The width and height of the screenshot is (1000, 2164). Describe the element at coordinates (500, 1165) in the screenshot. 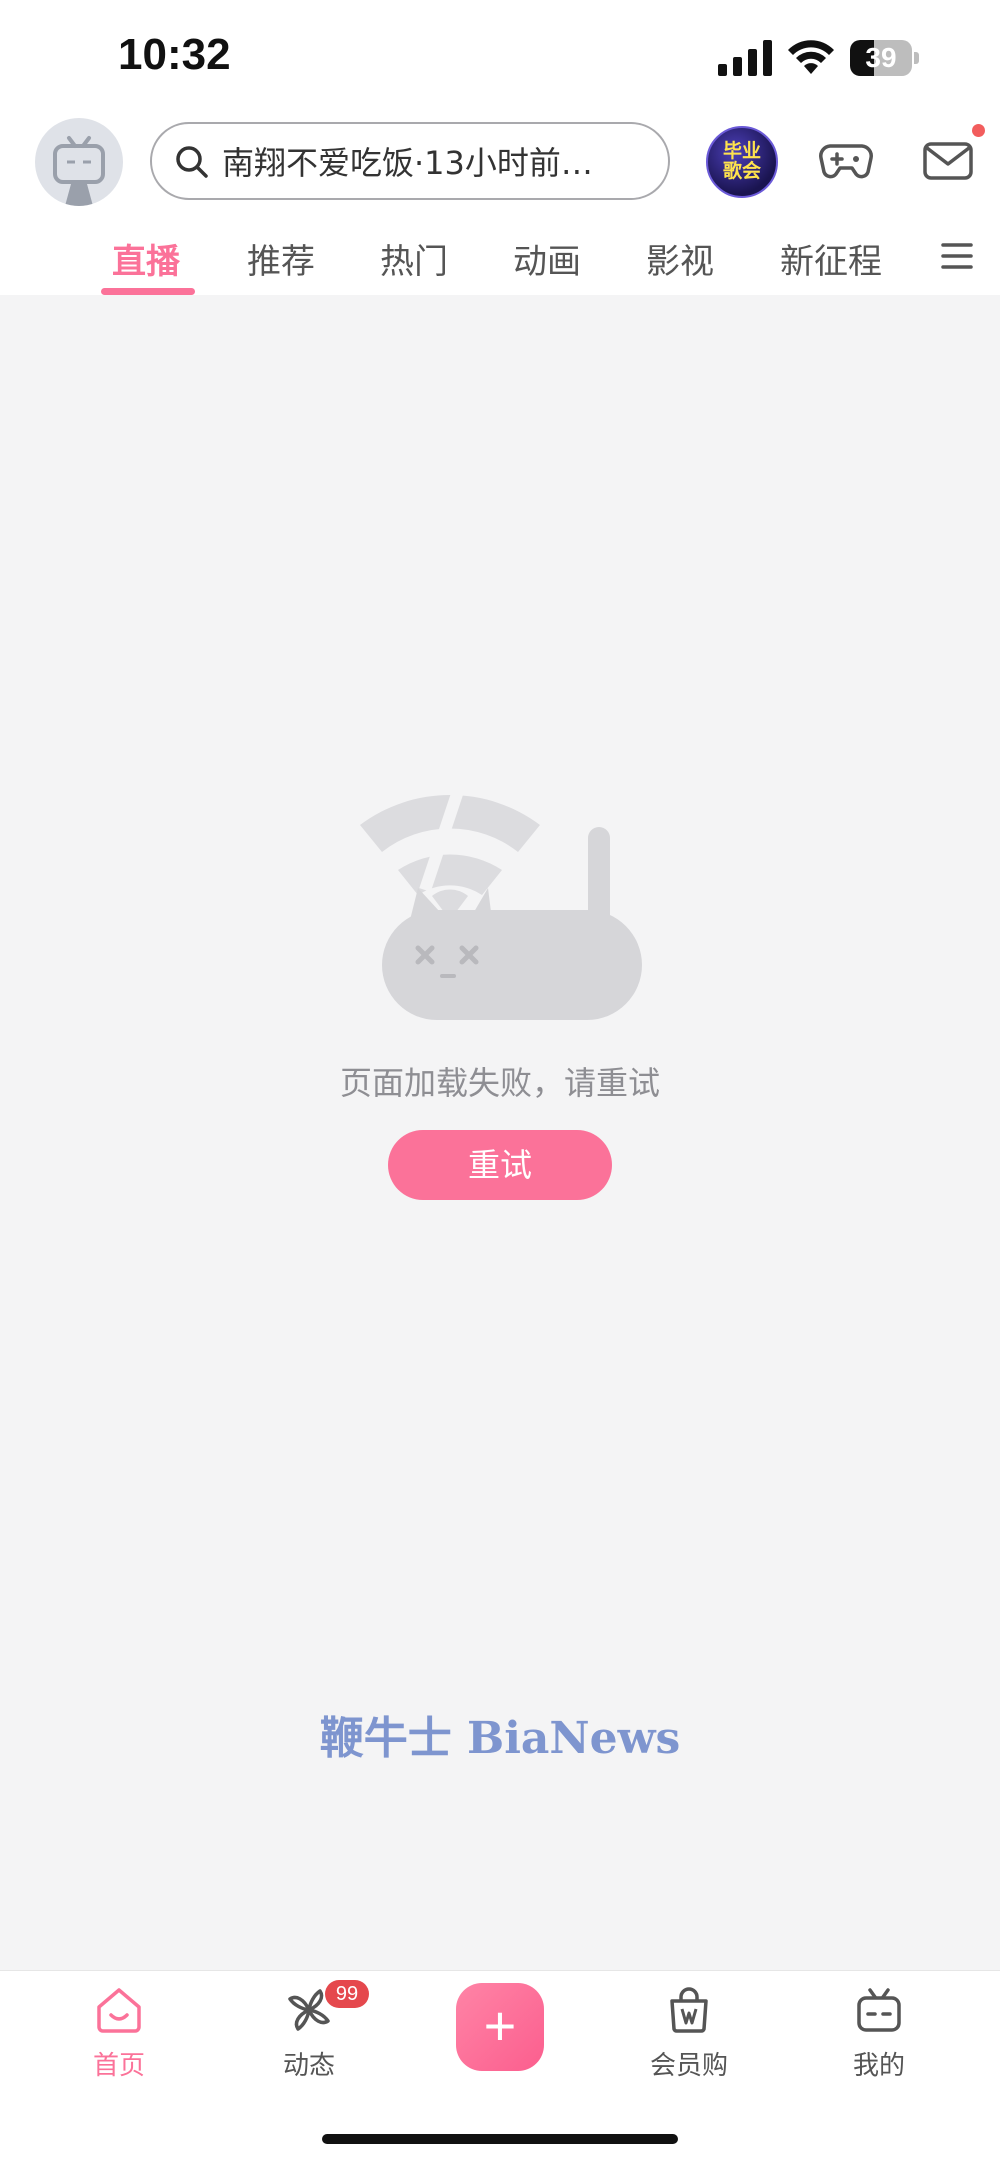

I see `retry-button: 重试` at that location.